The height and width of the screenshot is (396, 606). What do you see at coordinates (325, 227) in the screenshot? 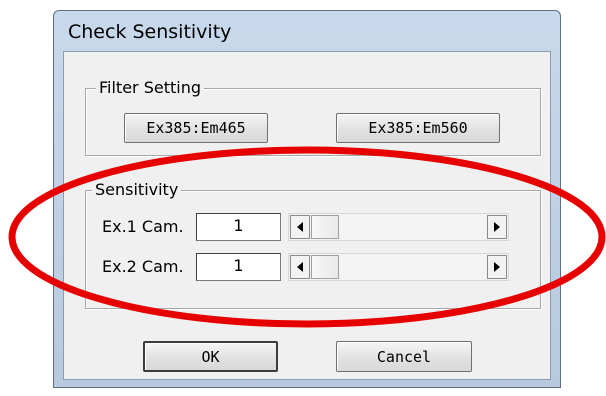
I see `ex1-scroll-thumb` at bounding box center [325, 227].